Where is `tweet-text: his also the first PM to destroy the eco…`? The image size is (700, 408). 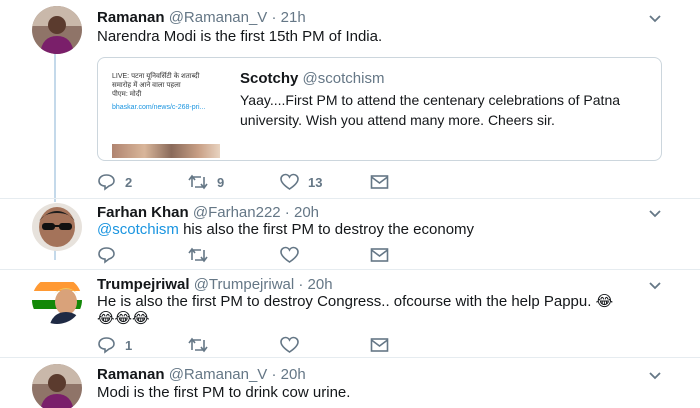
tweet-text: his also the first PM to destroy the eco… is located at coordinates (326, 229).